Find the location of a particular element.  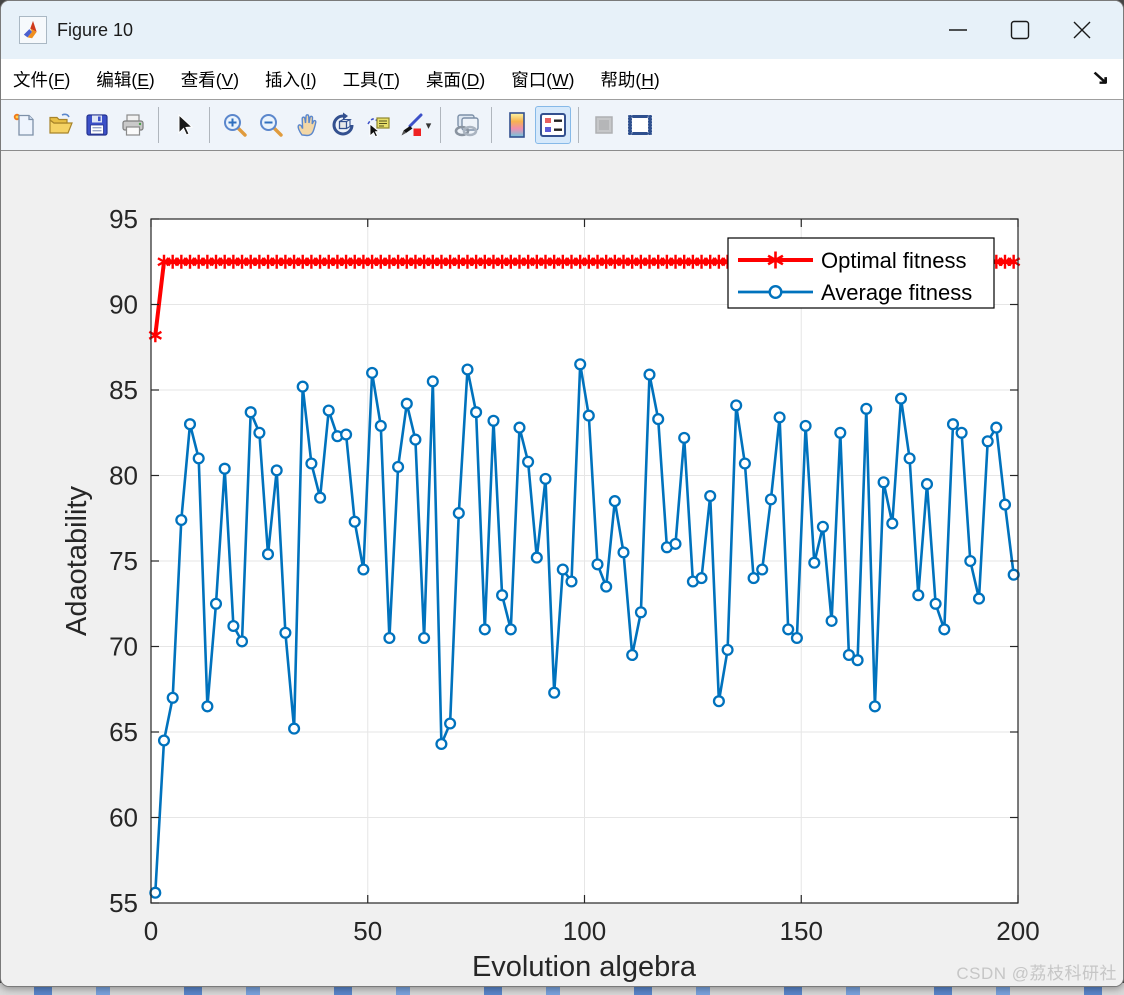

y-tick-label: 75 is located at coordinates (123, 561).